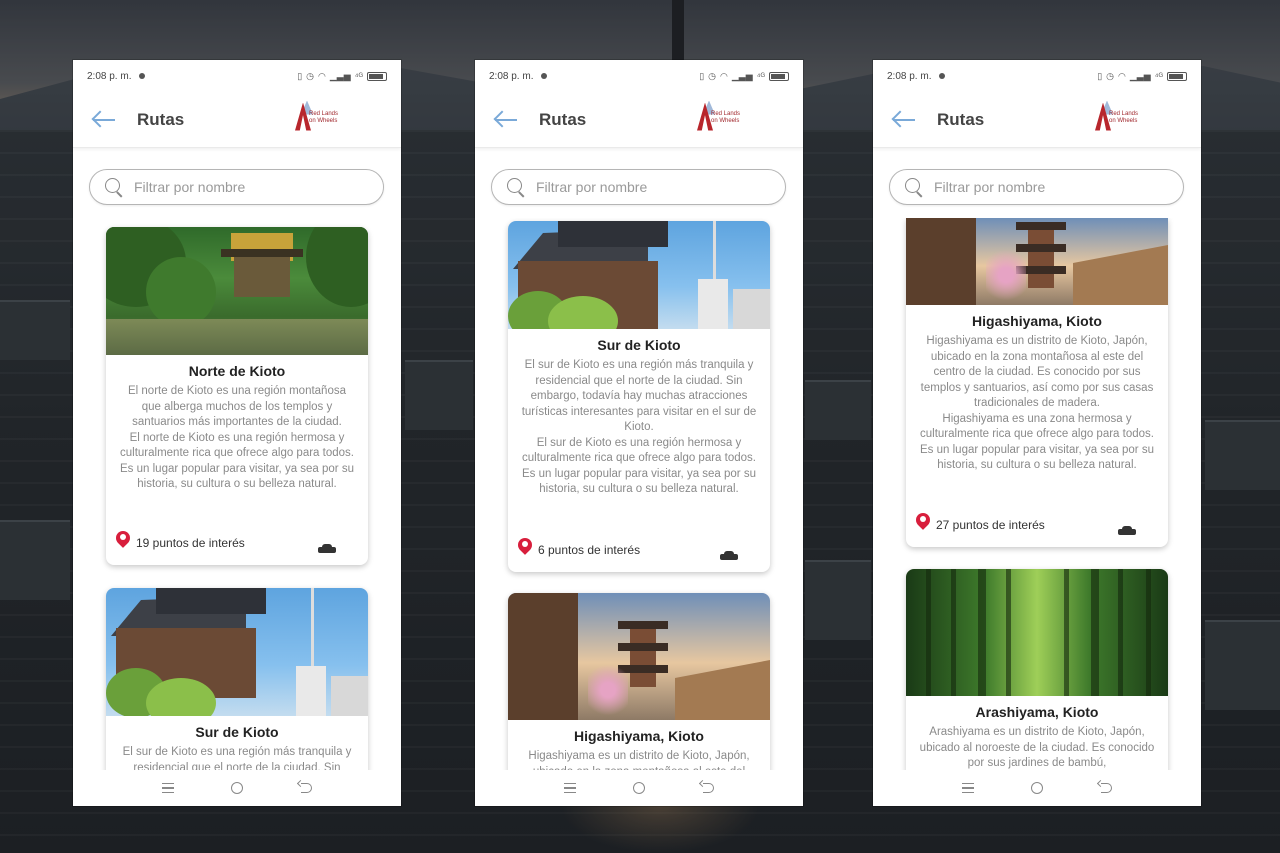  What do you see at coordinates (190, 543) in the screenshot?
I see `poi-count: 19 puntos de interés` at bounding box center [190, 543].